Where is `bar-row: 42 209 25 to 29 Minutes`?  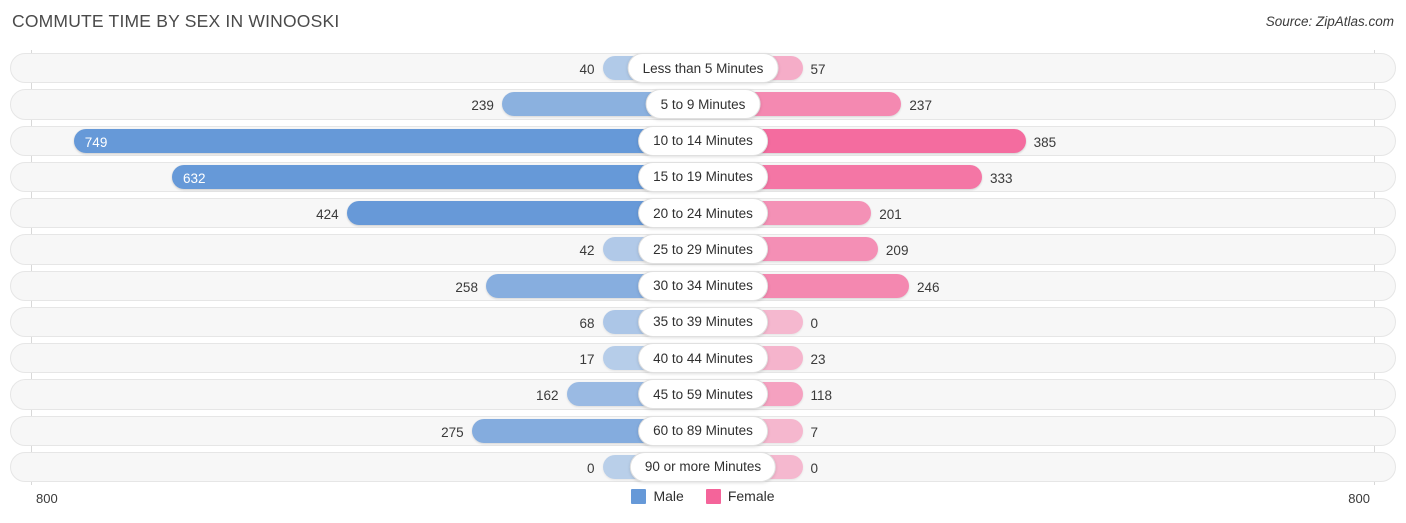
bar-row: 42 209 25 to 29 Minutes is located at coordinates (703, 249).